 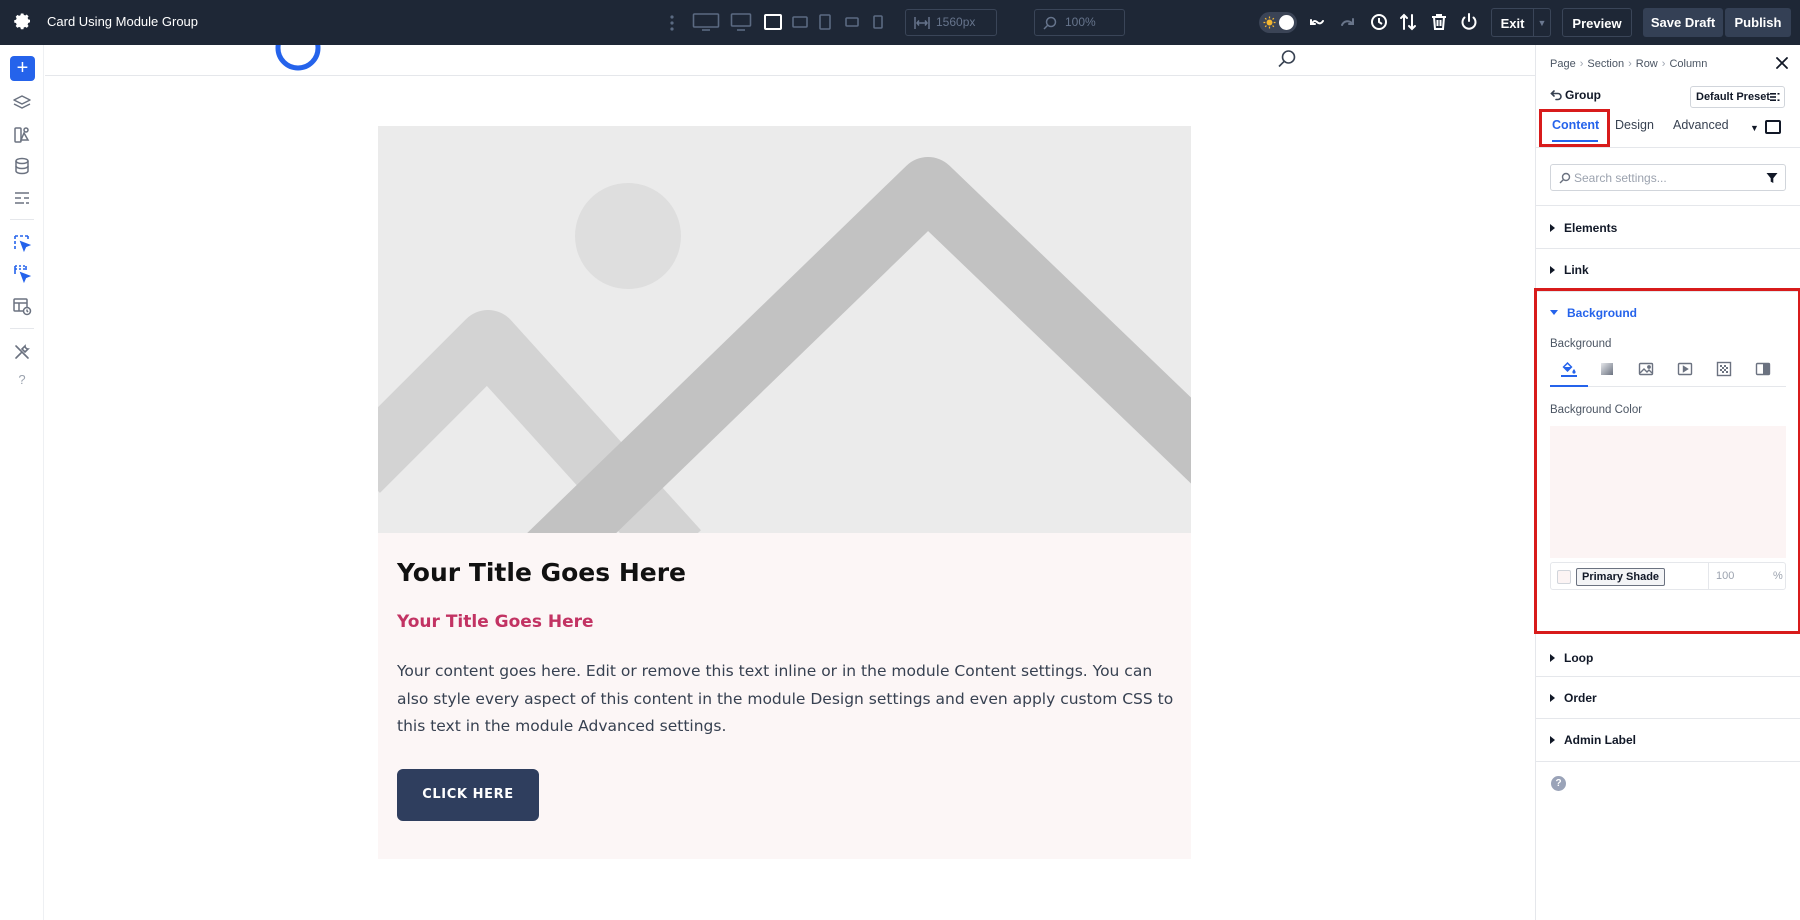 What do you see at coordinates (1348, 22) in the screenshot?
I see `redo-icon` at bounding box center [1348, 22].